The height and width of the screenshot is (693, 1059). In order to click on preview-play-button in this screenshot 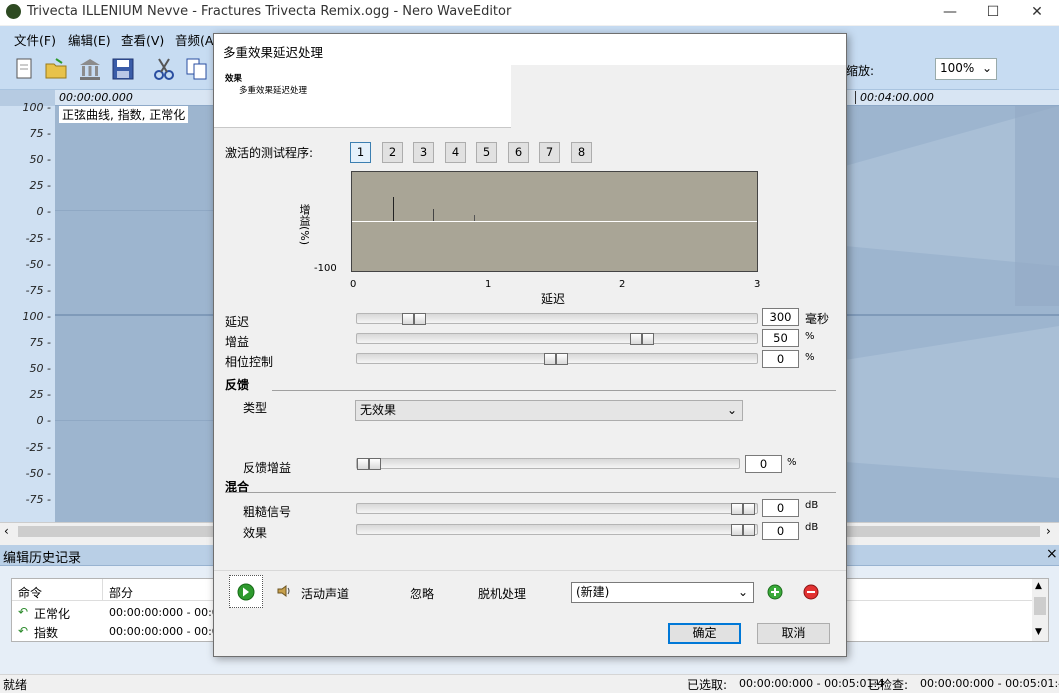, I will do `click(246, 591)`.